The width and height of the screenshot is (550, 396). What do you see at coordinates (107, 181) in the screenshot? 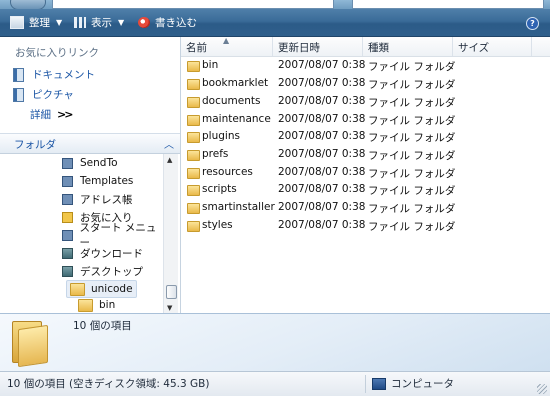
I see `tree-item-label: Templates` at bounding box center [107, 181].